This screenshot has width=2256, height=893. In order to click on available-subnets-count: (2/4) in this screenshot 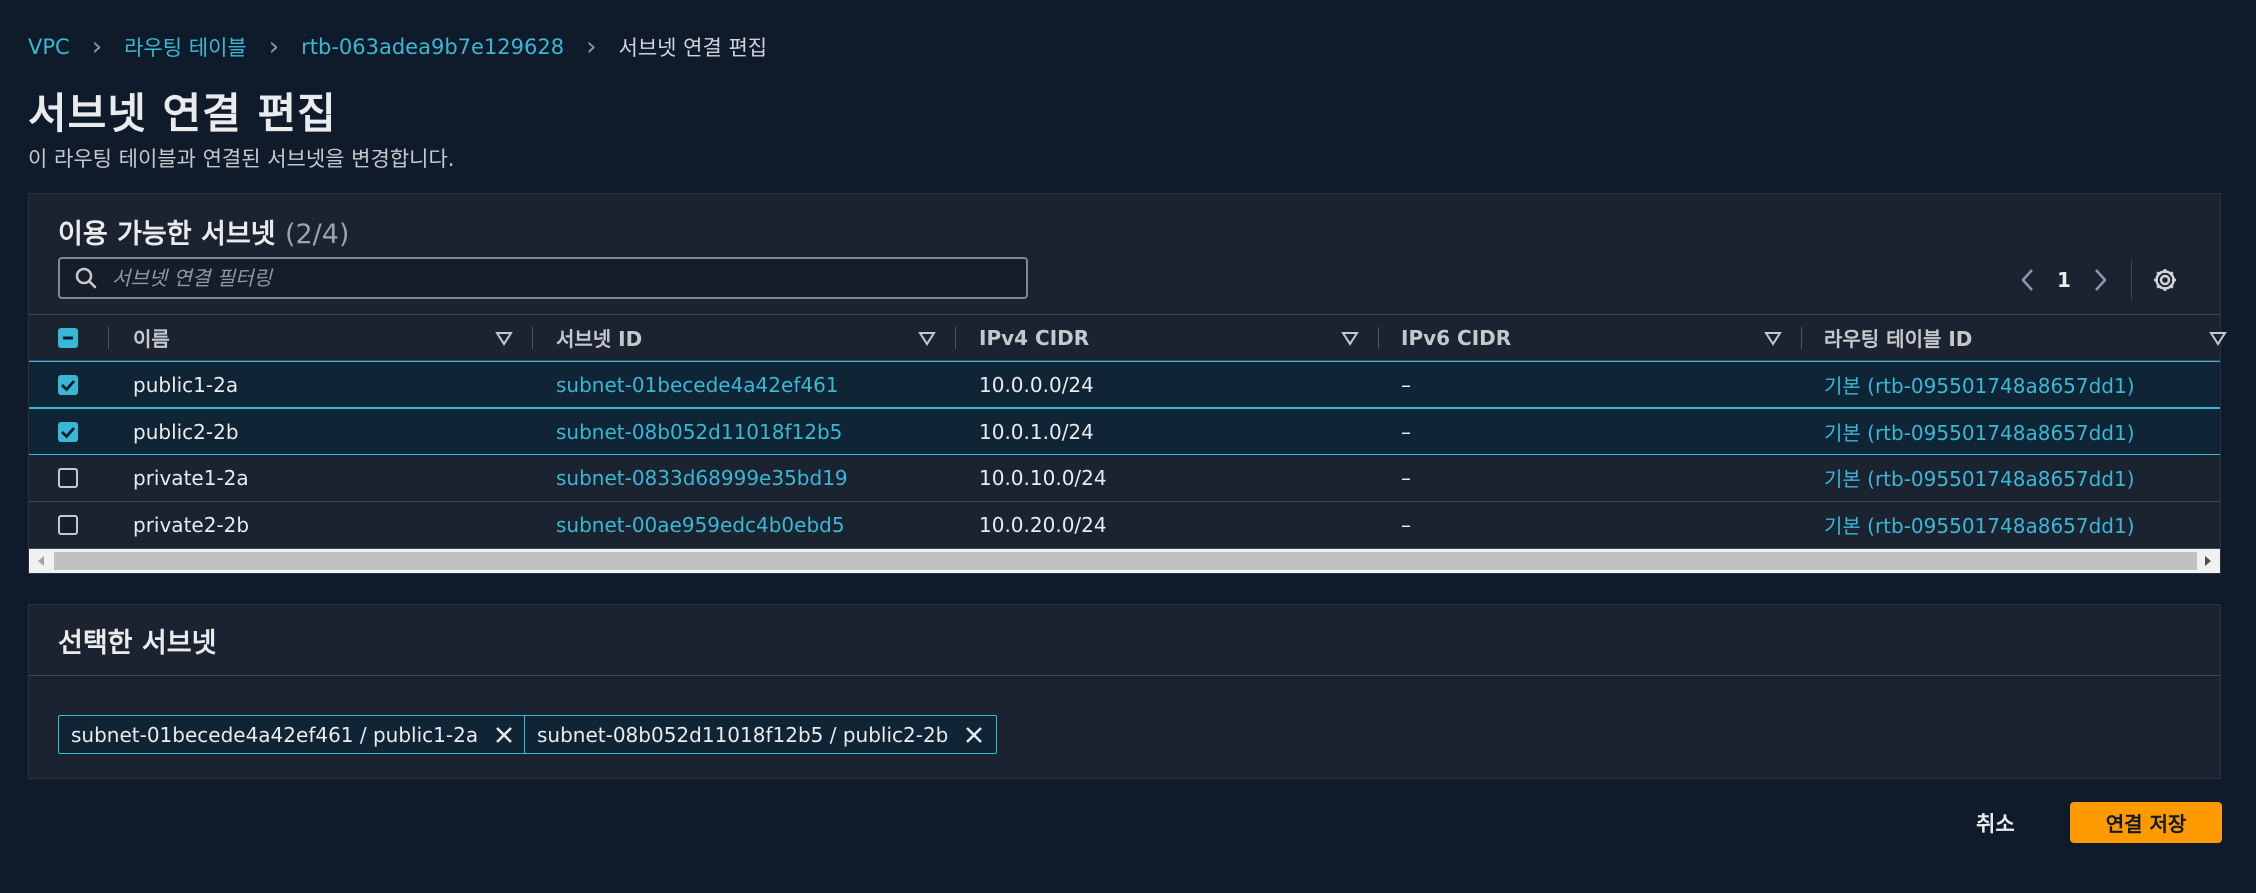, I will do `click(317, 234)`.